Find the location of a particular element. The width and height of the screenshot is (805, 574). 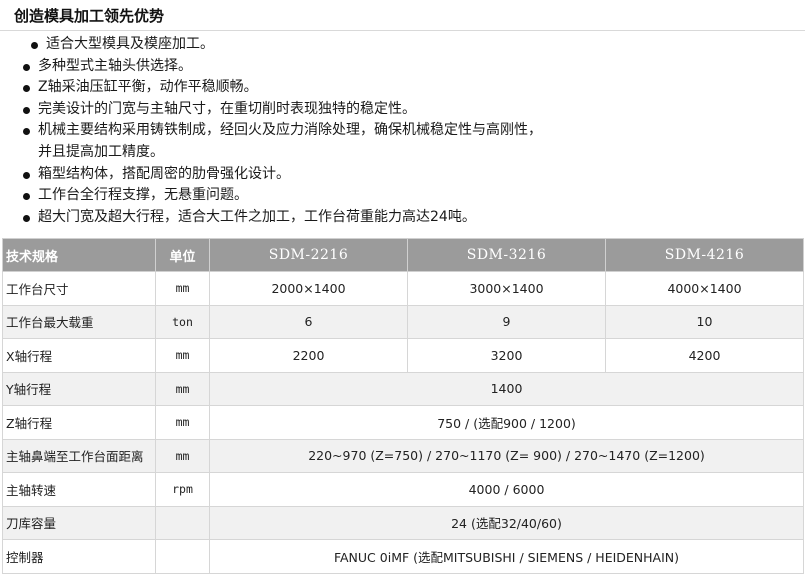

row-label: 主轴转速 is located at coordinates (79, 489).